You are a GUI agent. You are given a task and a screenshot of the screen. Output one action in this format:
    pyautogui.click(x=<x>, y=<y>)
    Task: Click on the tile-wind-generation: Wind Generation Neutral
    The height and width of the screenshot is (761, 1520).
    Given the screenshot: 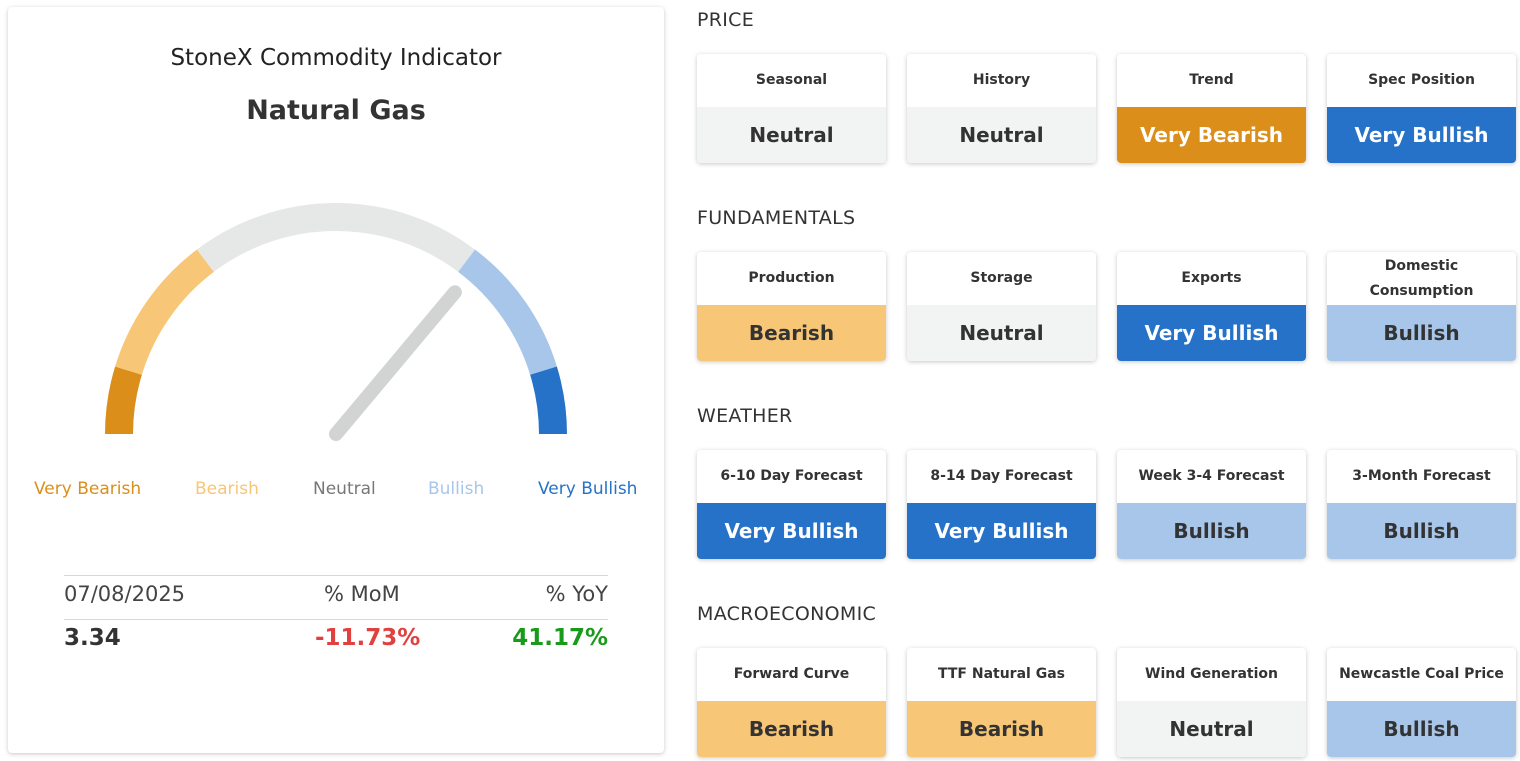 What is the action you would take?
    pyautogui.click(x=1211, y=702)
    